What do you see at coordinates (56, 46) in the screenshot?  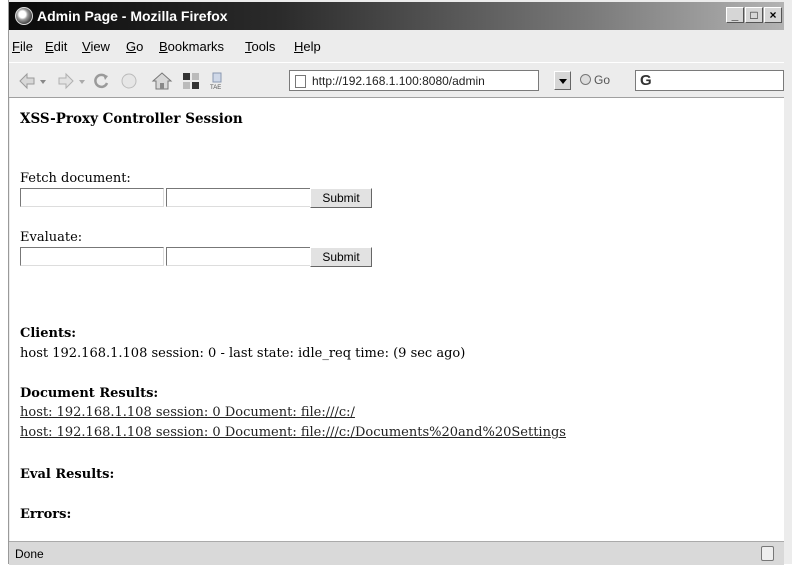 I see `menu-edit: Edit` at bounding box center [56, 46].